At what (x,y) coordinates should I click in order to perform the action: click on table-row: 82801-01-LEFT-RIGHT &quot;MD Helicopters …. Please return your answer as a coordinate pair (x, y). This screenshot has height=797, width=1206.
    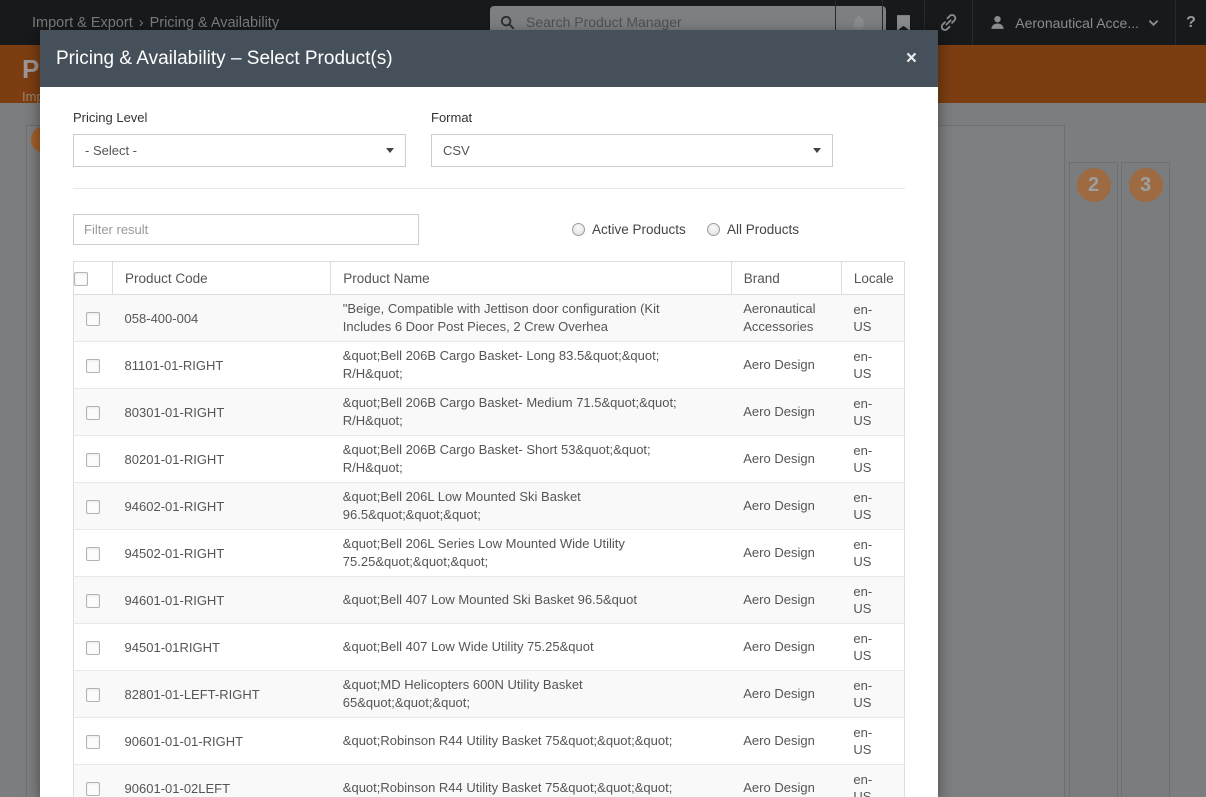
    Looking at the image, I should click on (489, 694).